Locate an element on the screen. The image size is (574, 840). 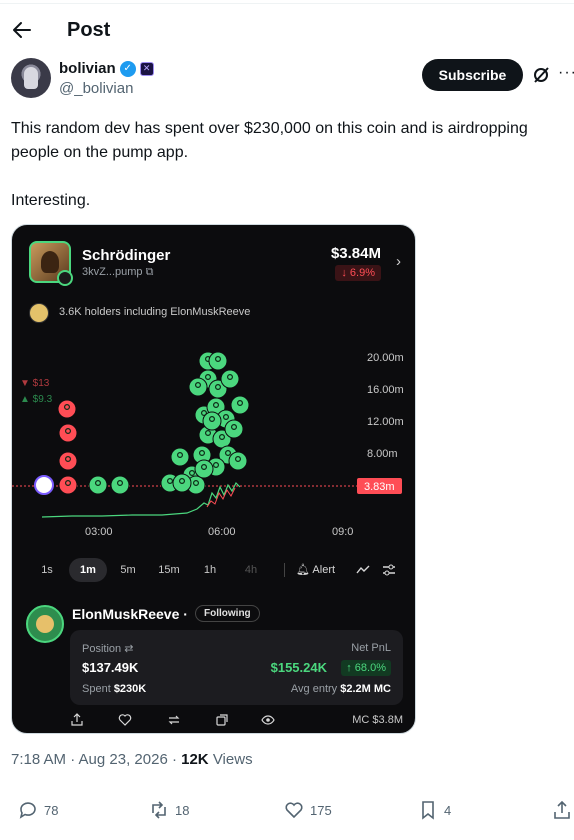
author-handle: @_bolivian is located at coordinates (96, 88).